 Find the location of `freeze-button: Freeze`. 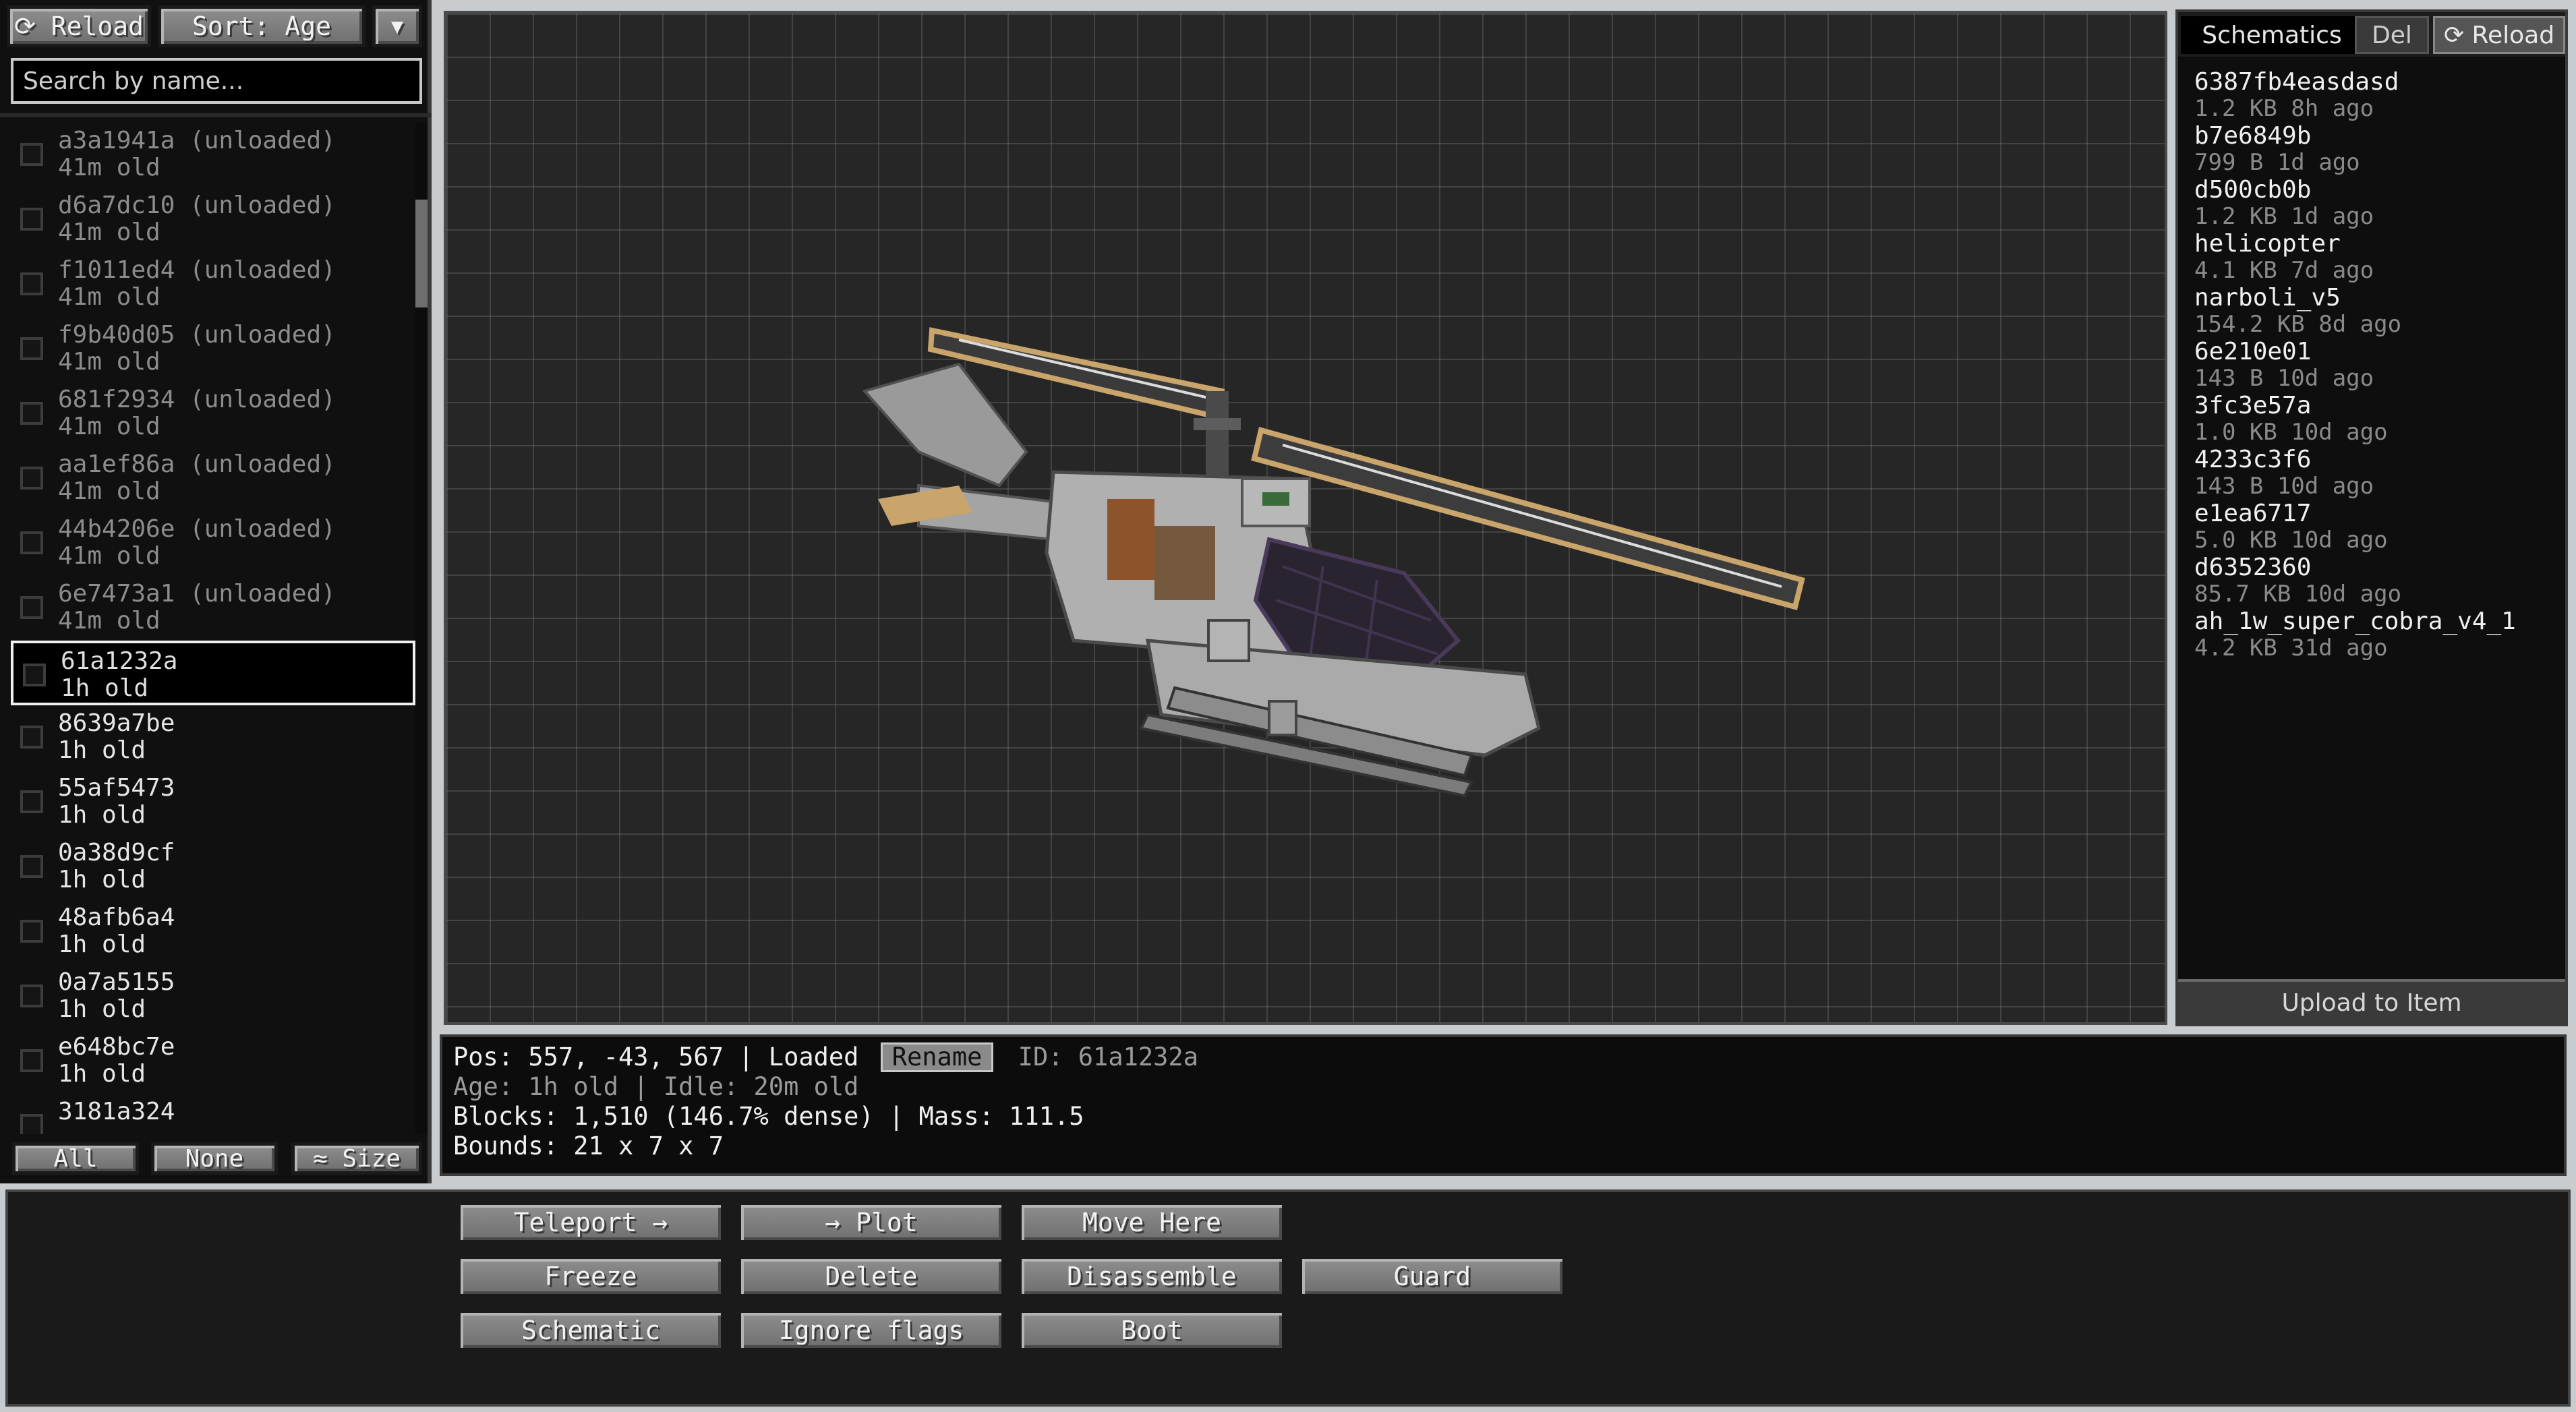

freeze-button: Freeze is located at coordinates (590, 1276).